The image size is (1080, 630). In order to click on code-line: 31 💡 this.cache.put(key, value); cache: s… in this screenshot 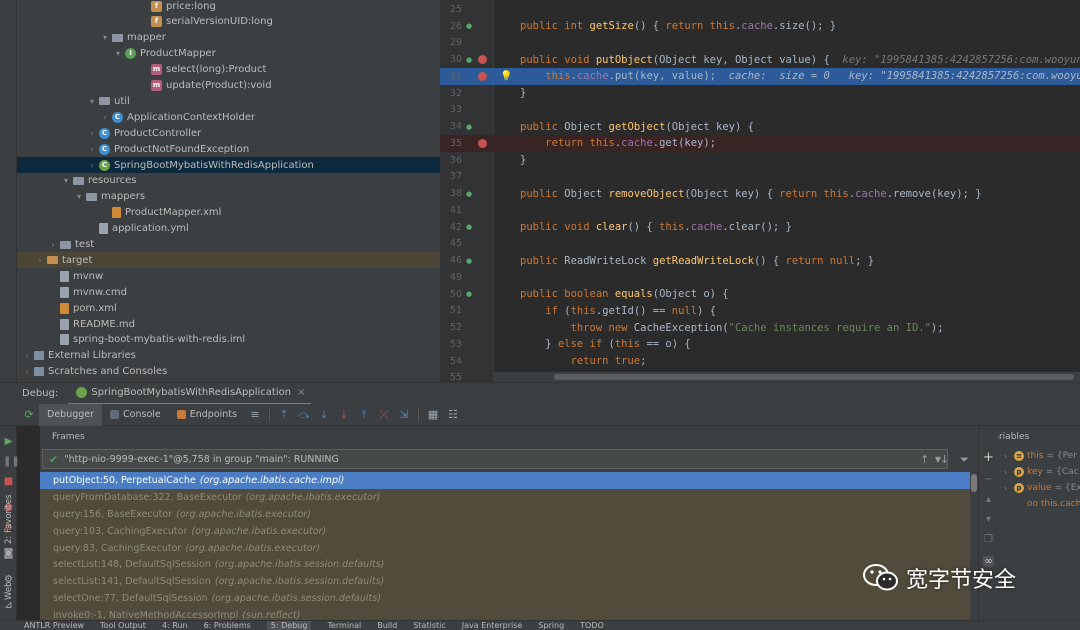, I will do `click(760, 76)`.